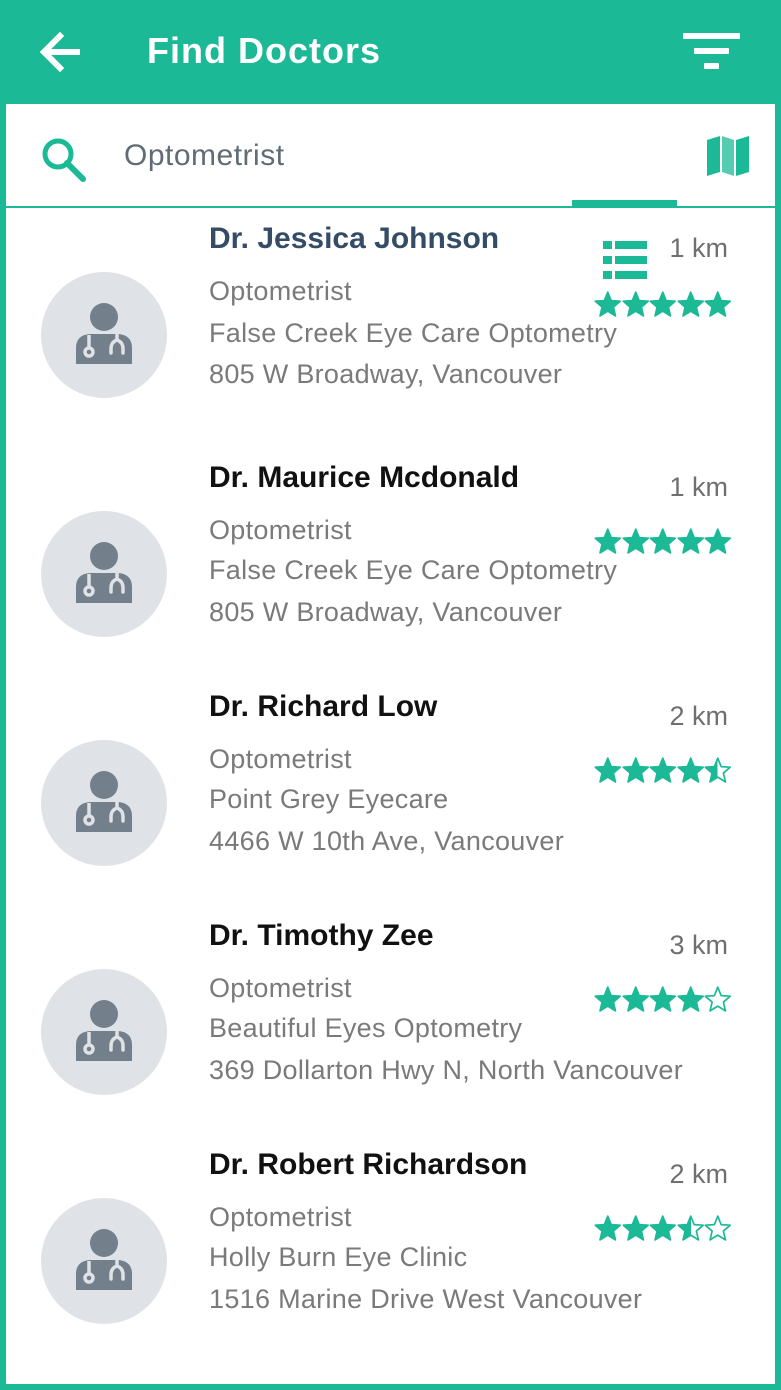 This screenshot has width=781, height=1390. What do you see at coordinates (354, 238) in the screenshot?
I see `doctor-name: Dr. Jessica Johnson` at bounding box center [354, 238].